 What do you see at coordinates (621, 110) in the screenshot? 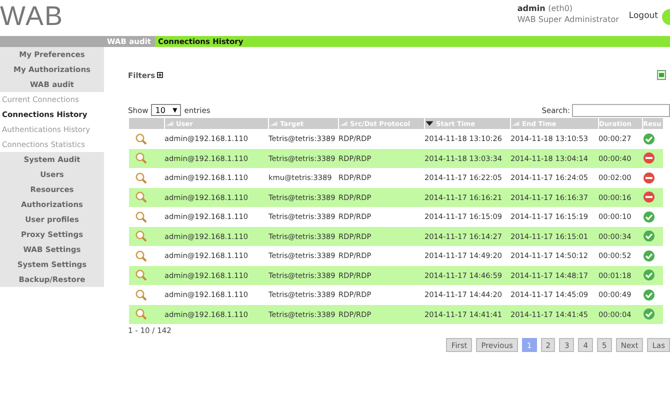
I see `search-field` at bounding box center [621, 110].